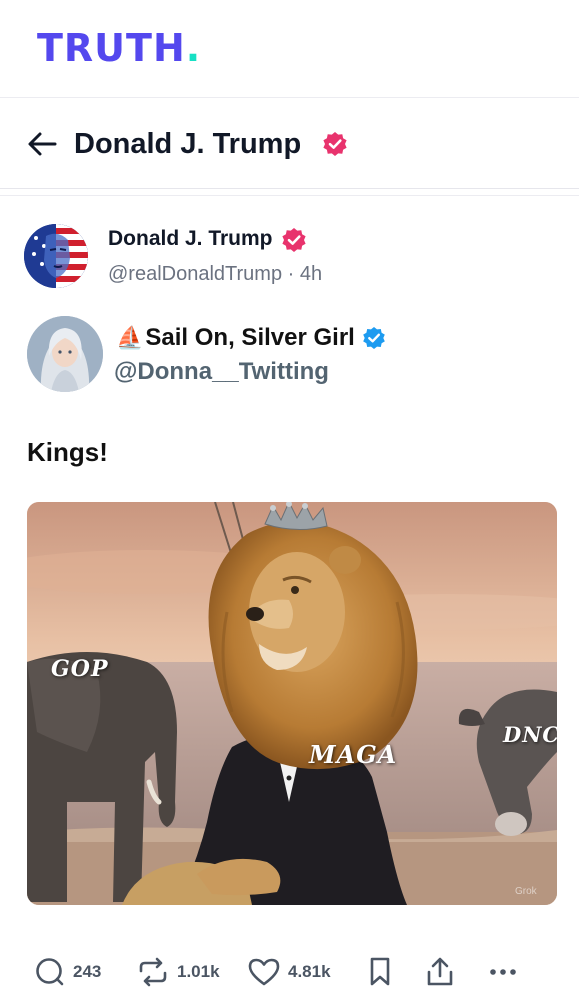 The width and height of the screenshot is (579, 1000). What do you see at coordinates (526, 891) in the screenshot?
I see `meme-watermark: Grok` at bounding box center [526, 891].